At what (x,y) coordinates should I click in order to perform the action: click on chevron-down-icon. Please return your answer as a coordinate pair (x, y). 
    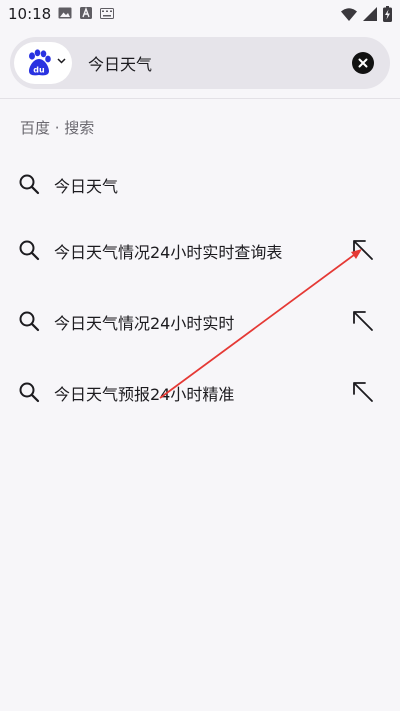
    Looking at the image, I should click on (61, 61).